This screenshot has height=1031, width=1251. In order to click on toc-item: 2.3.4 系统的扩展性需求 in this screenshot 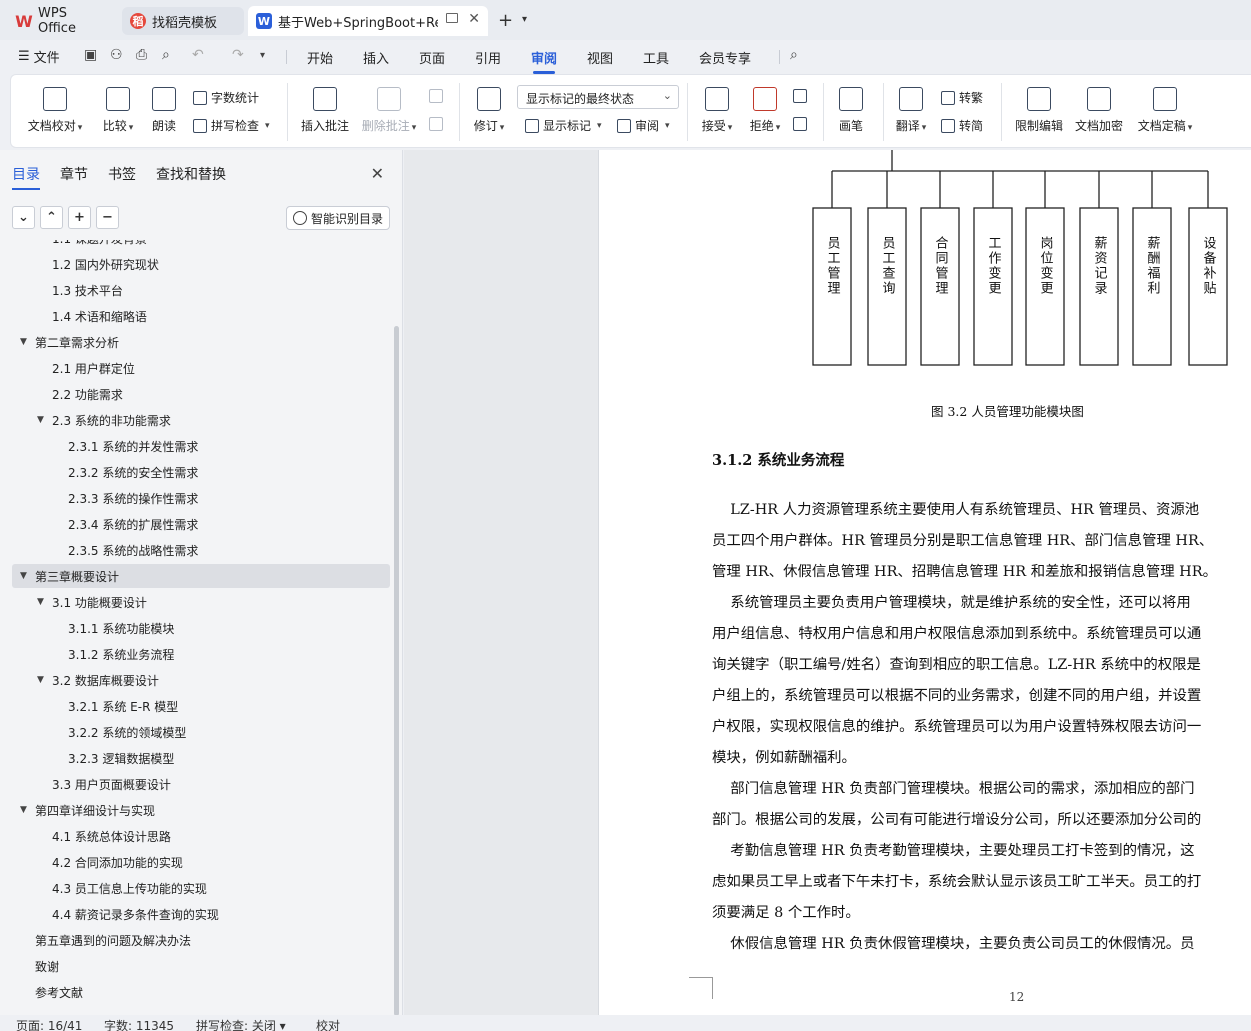, I will do `click(201, 524)`.